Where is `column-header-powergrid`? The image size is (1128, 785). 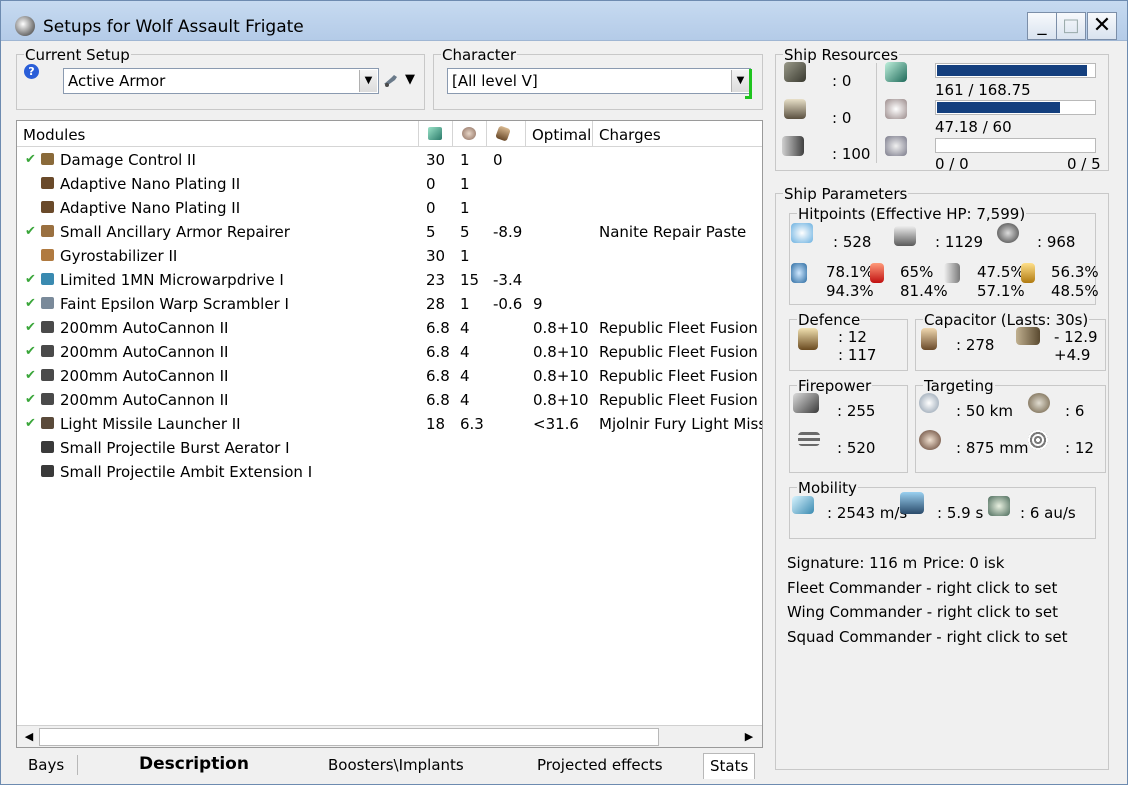 column-header-powergrid is located at coordinates (470, 134).